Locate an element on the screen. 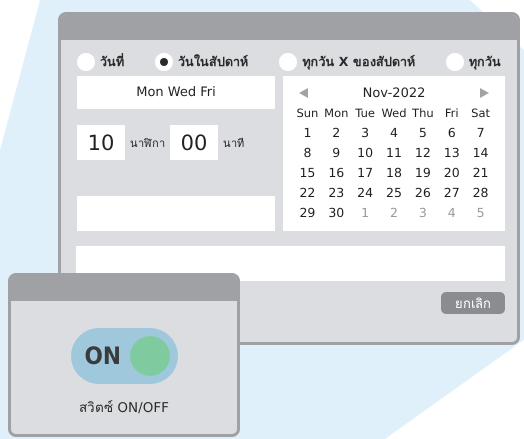 The image size is (524, 439). next-month-icon is located at coordinates (484, 93).